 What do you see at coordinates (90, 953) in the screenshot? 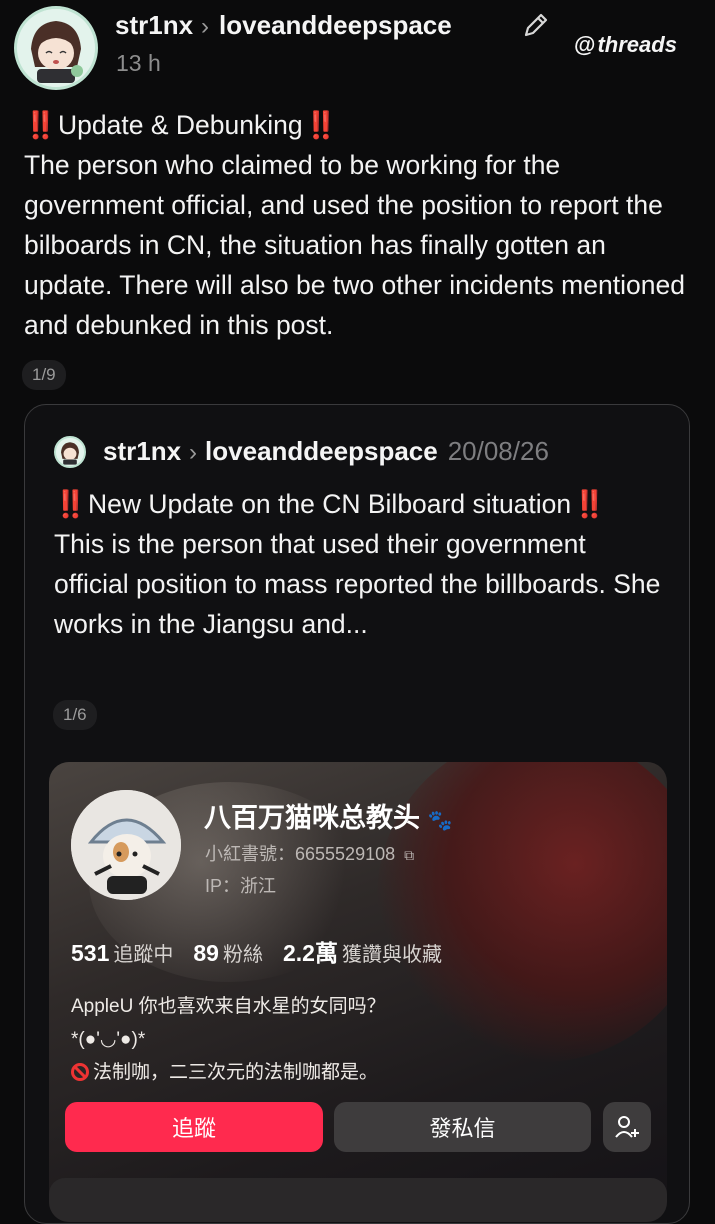
I see `following-count: 531` at bounding box center [90, 953].